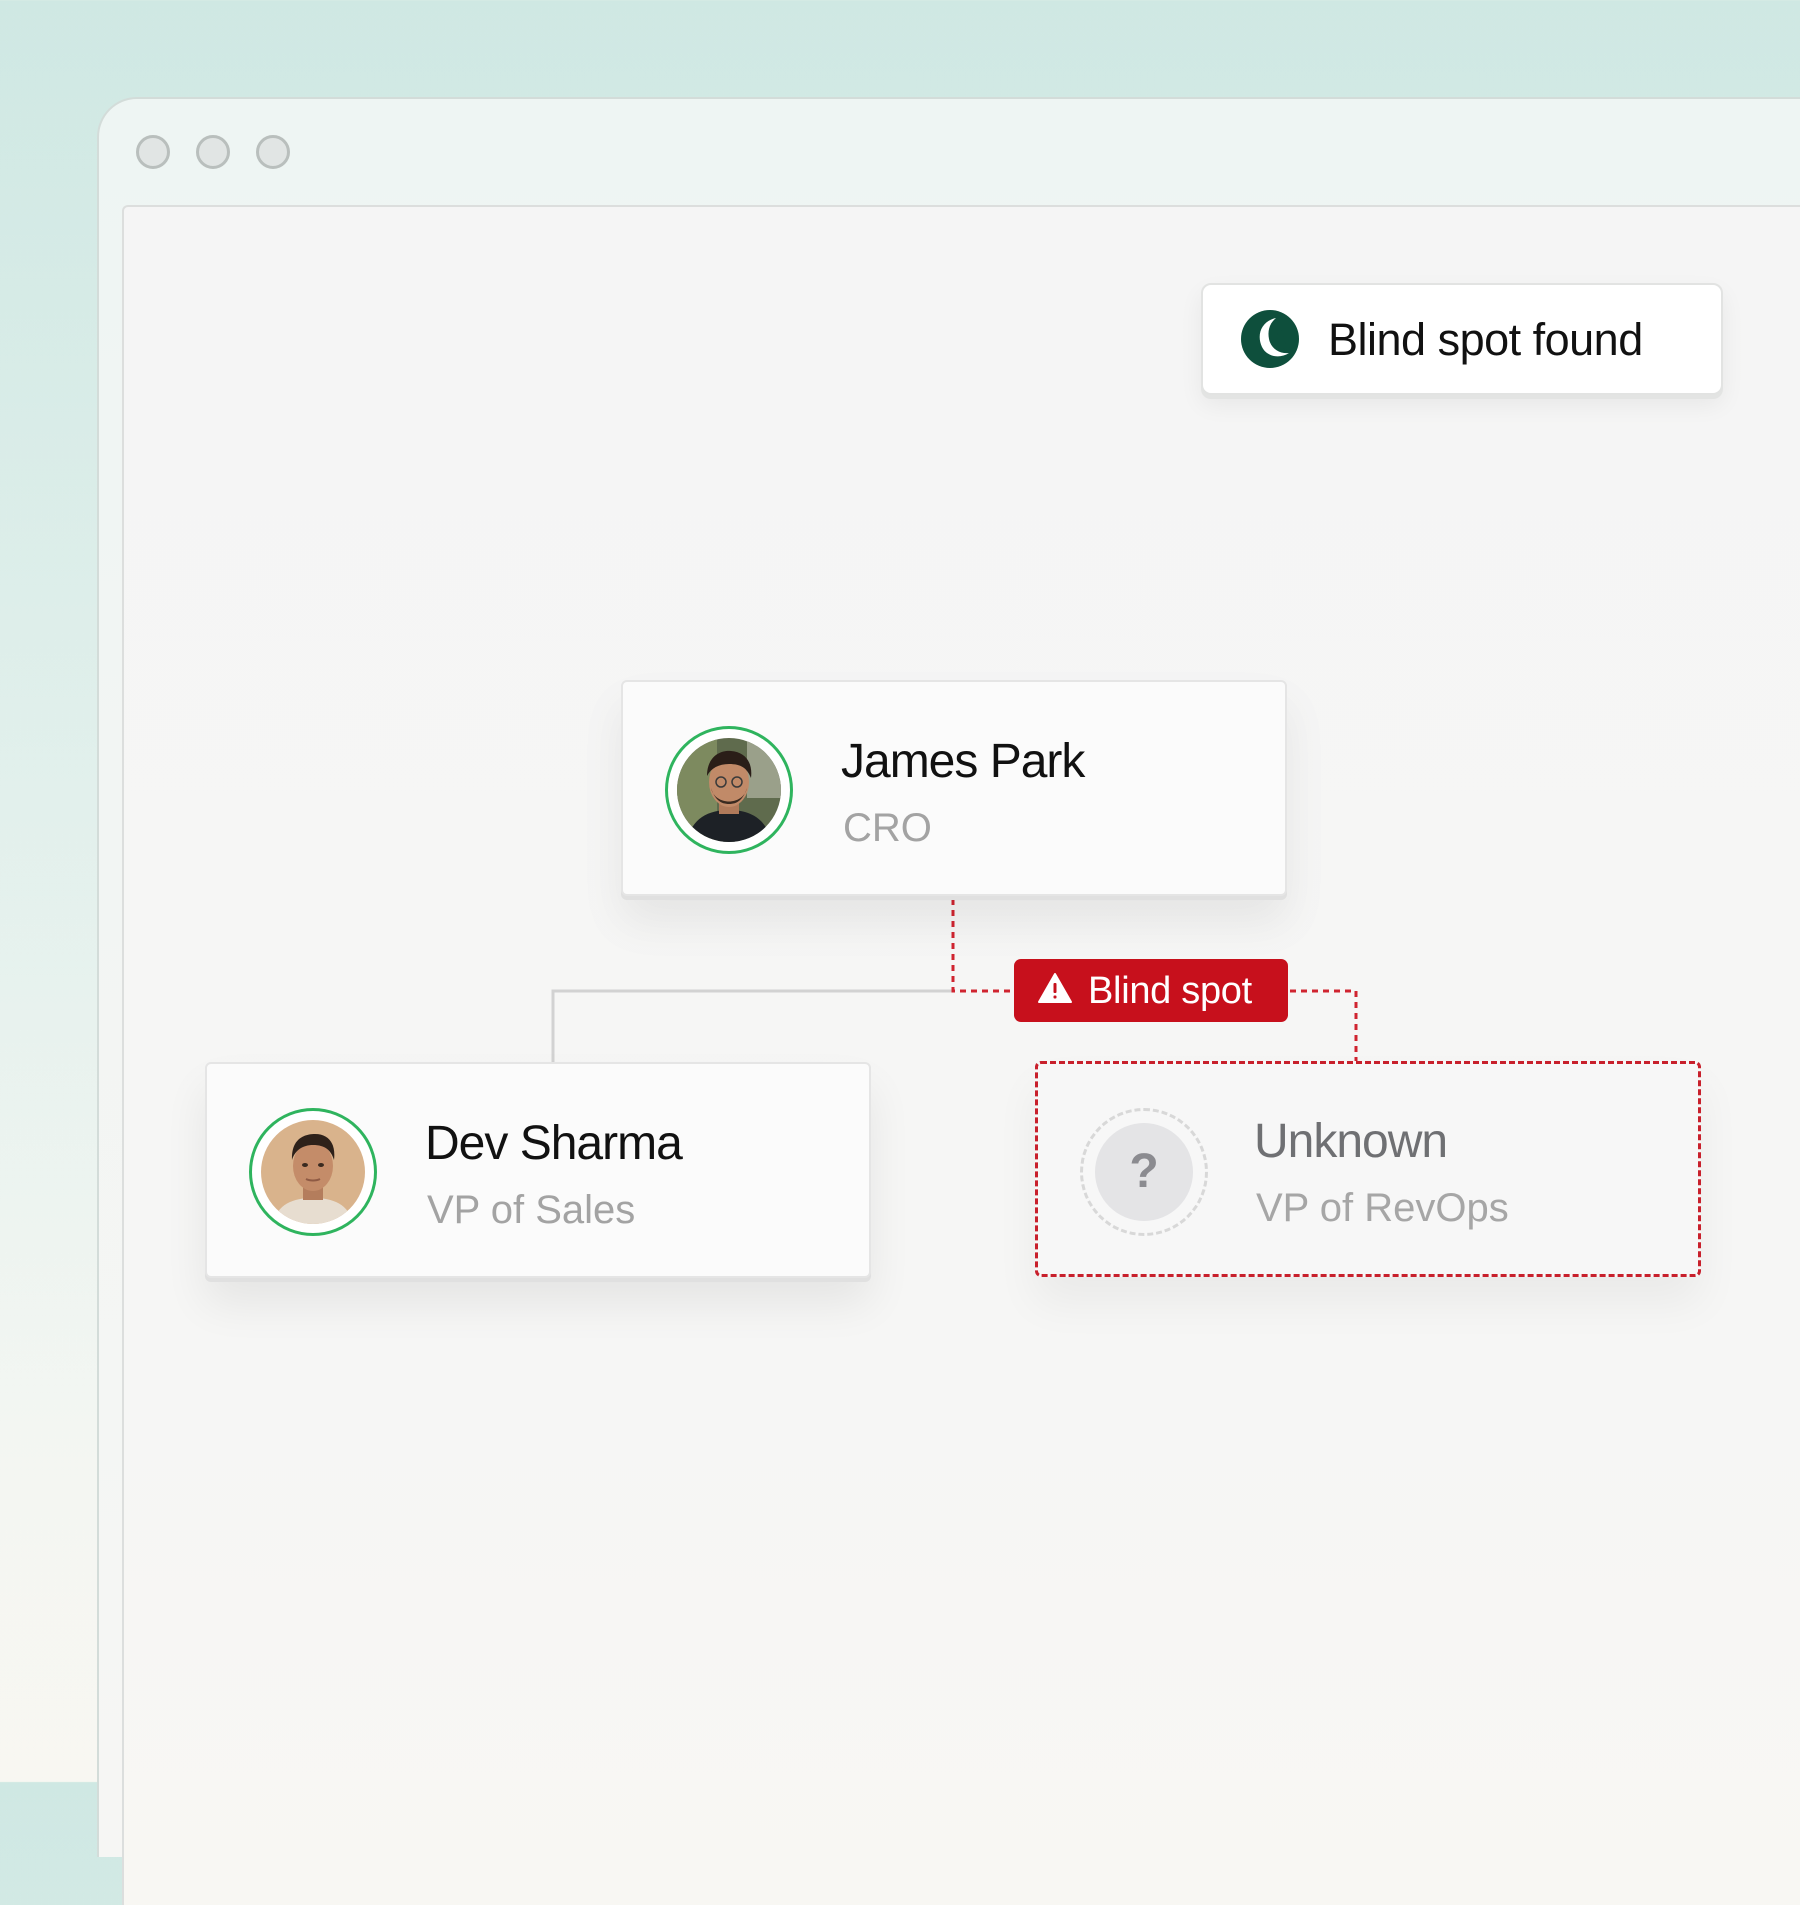 This screenshot has width=1800, height=1905. I want to click on blind-spot-badge: Blind spot, so click(1151, 990).